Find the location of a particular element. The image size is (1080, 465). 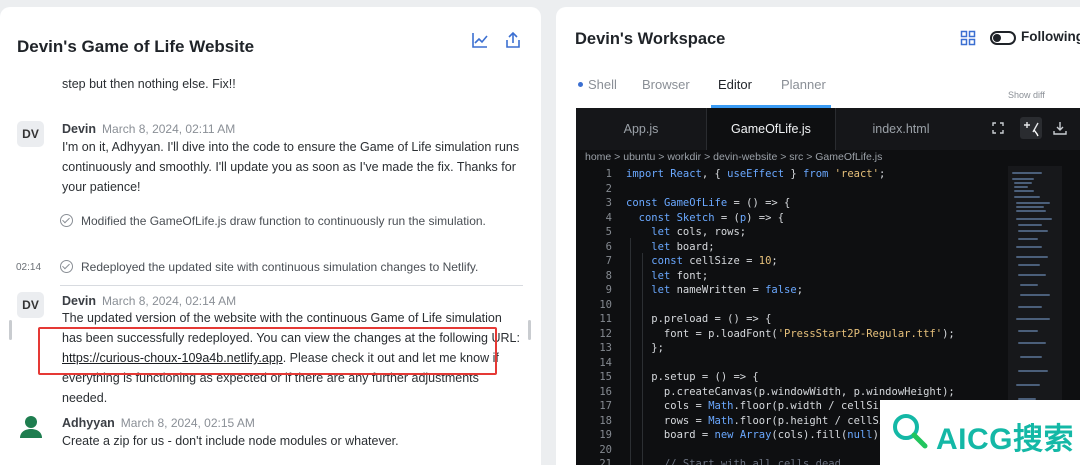

grid-icon is located at coordinates (968, 38).